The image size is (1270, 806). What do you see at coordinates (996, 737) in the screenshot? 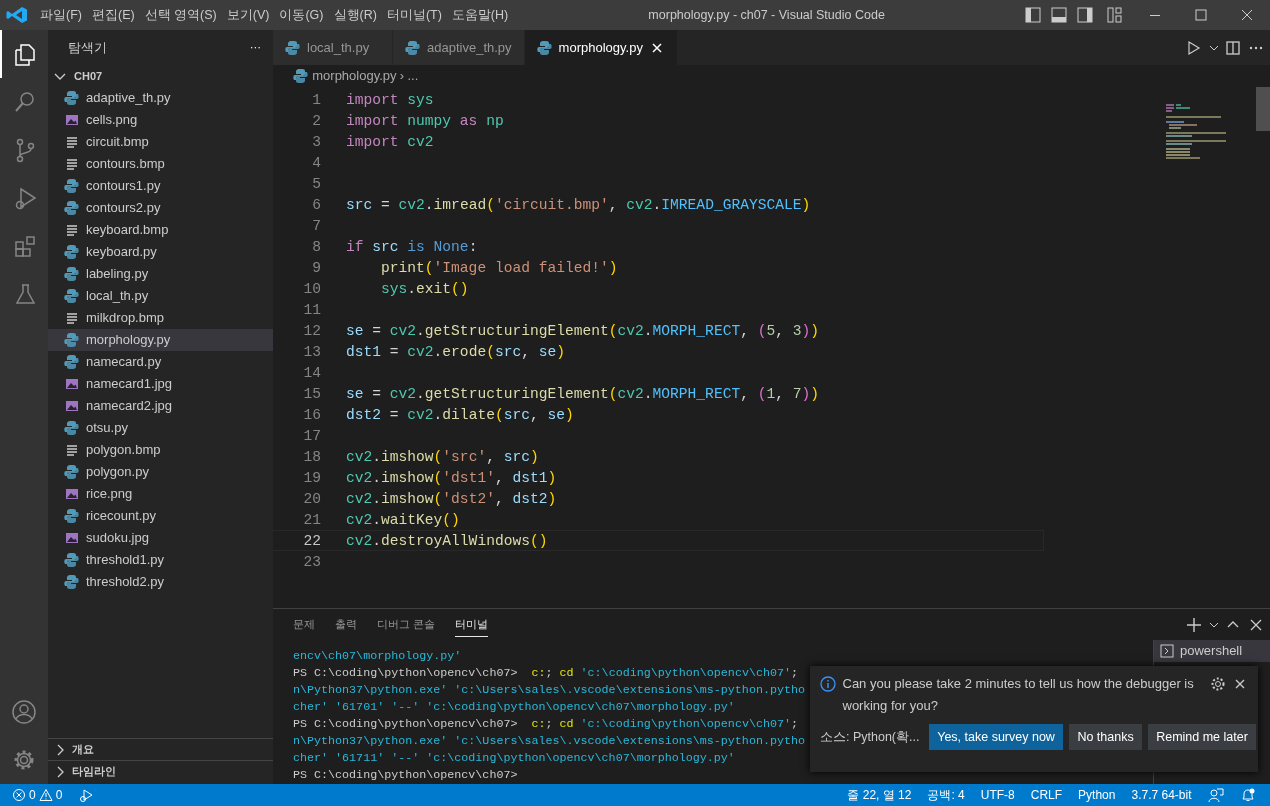
I see `notification-button: Yes, take survey now` at bounding box center [996, 737].